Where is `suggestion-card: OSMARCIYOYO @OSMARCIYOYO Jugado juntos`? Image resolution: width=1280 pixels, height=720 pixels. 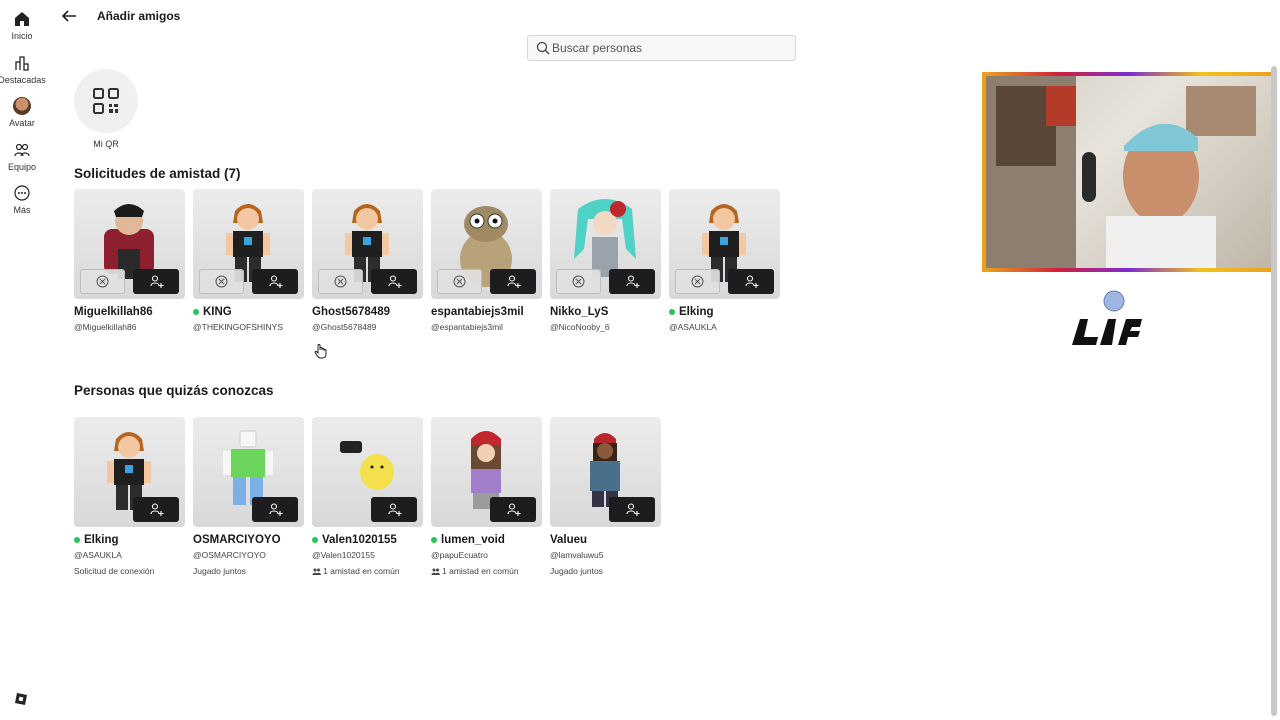
suggestion-card: OSMARCIYOYO @OSMARCIYOYO Jugado juntos is located at coordinates (248, 496).